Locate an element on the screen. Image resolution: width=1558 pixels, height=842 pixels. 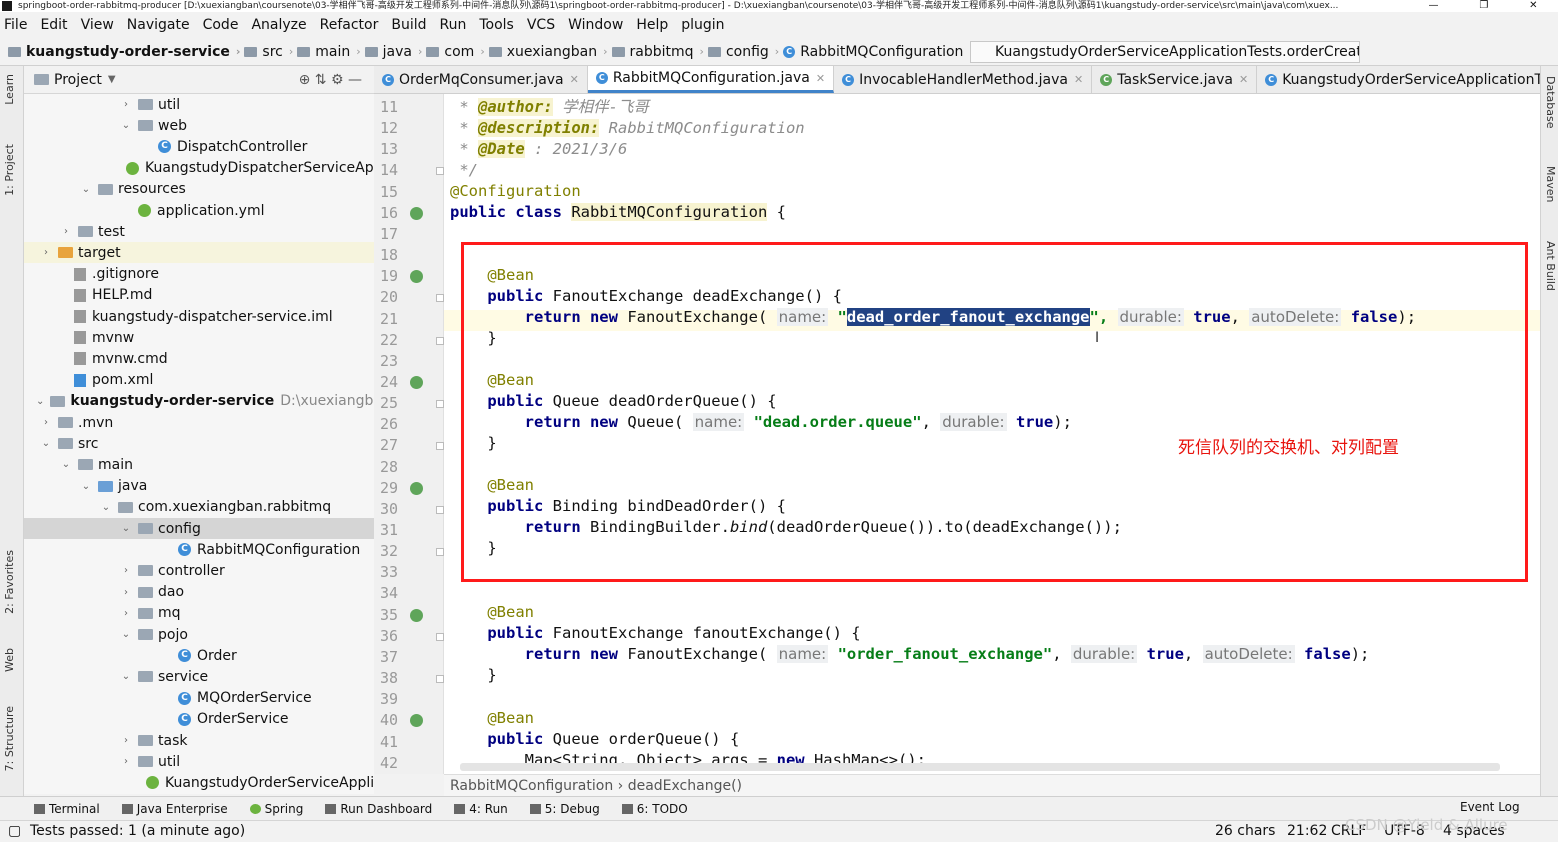
tool-tab-ant-build: Ant Build is located at coordinates (1550, 266).